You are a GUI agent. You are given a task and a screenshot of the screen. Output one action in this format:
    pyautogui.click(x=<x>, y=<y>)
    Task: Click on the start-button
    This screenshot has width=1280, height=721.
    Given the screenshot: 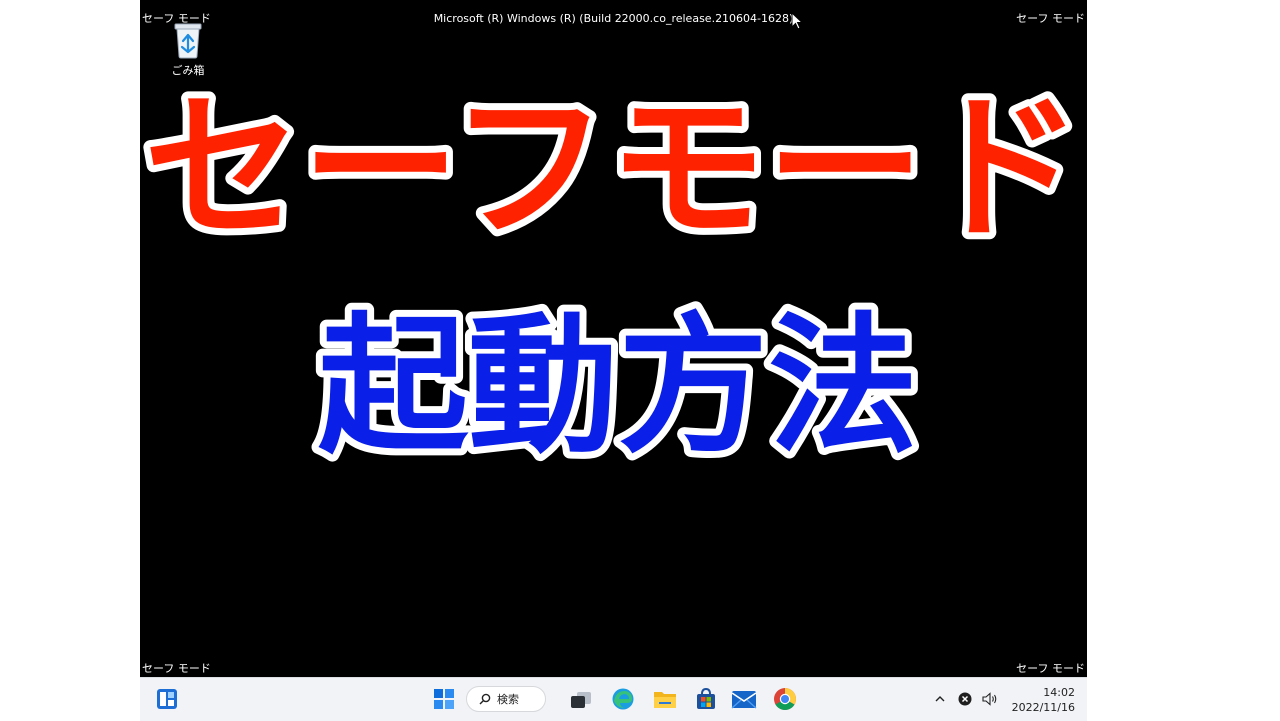 What is the action you would take?
    pyautogui.click(x=444, y=699)
    